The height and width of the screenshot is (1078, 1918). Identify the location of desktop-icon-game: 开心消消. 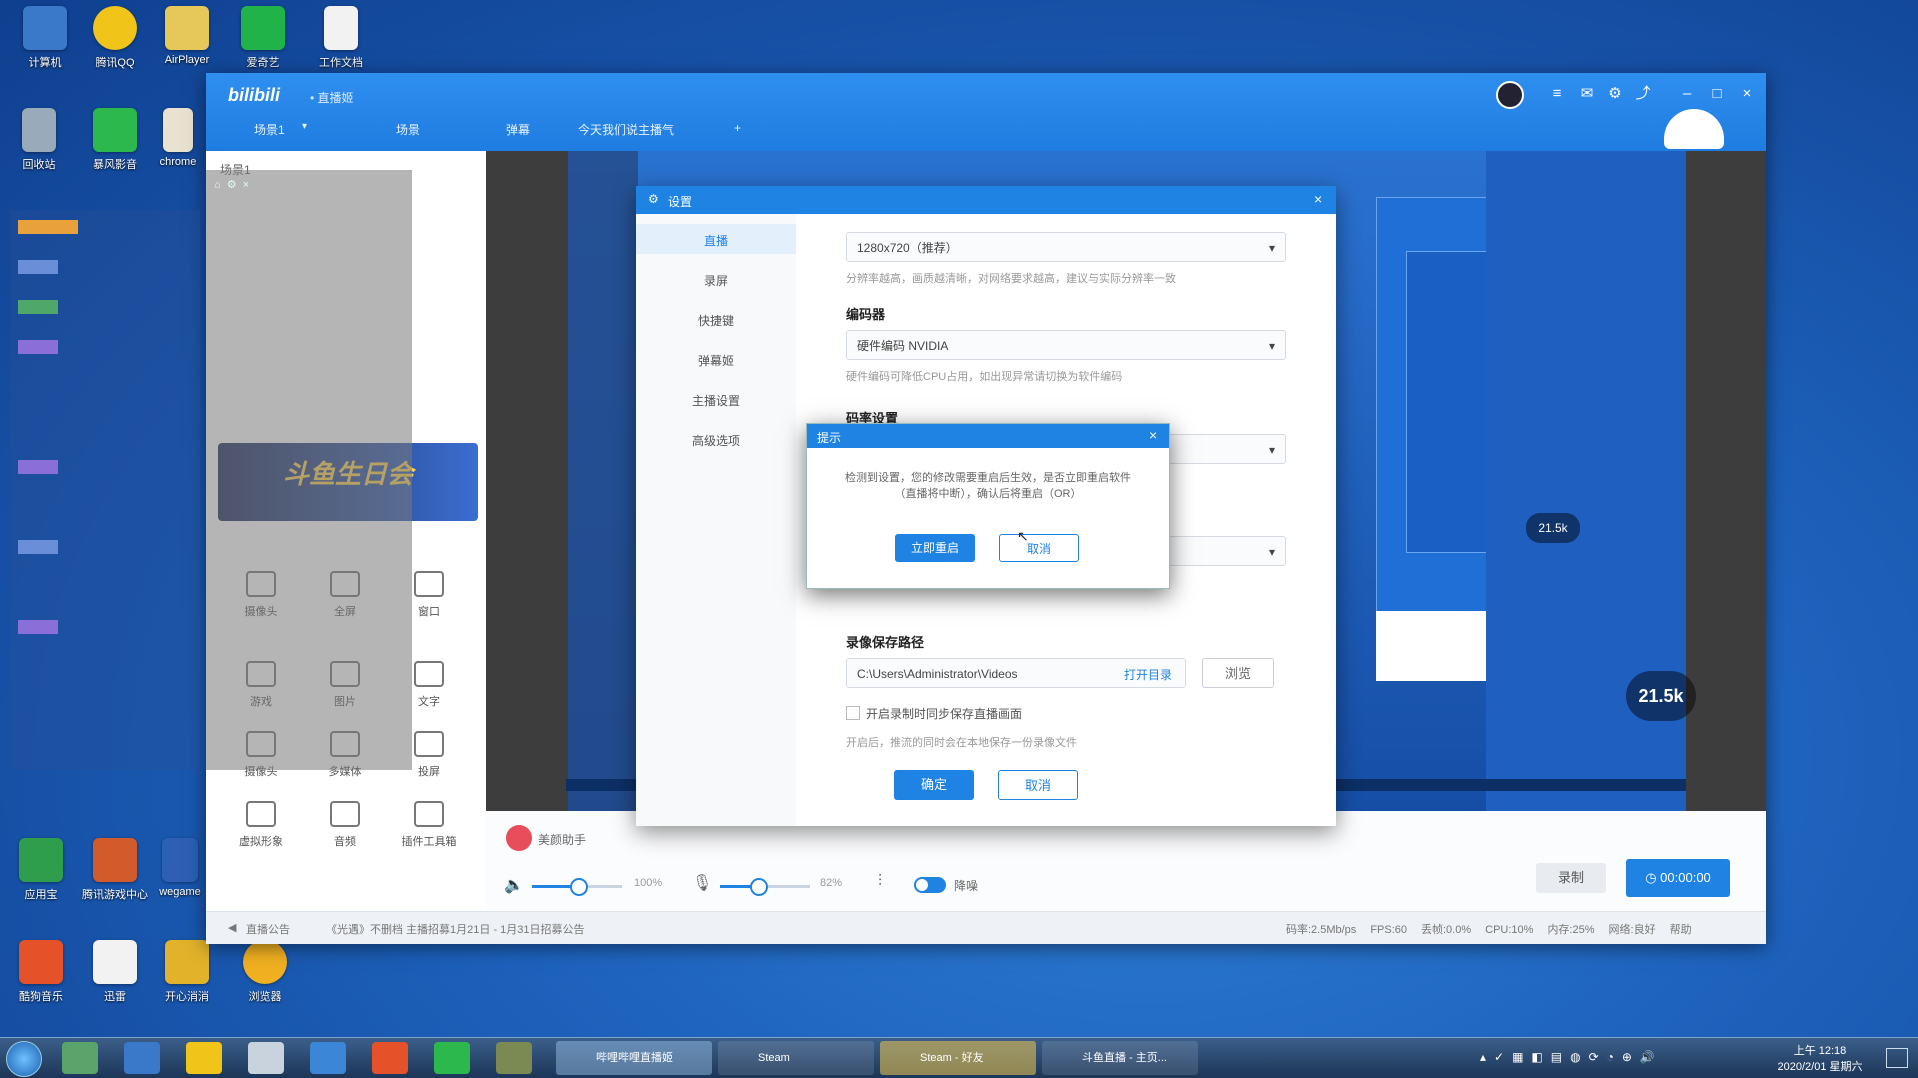
(187, 972).